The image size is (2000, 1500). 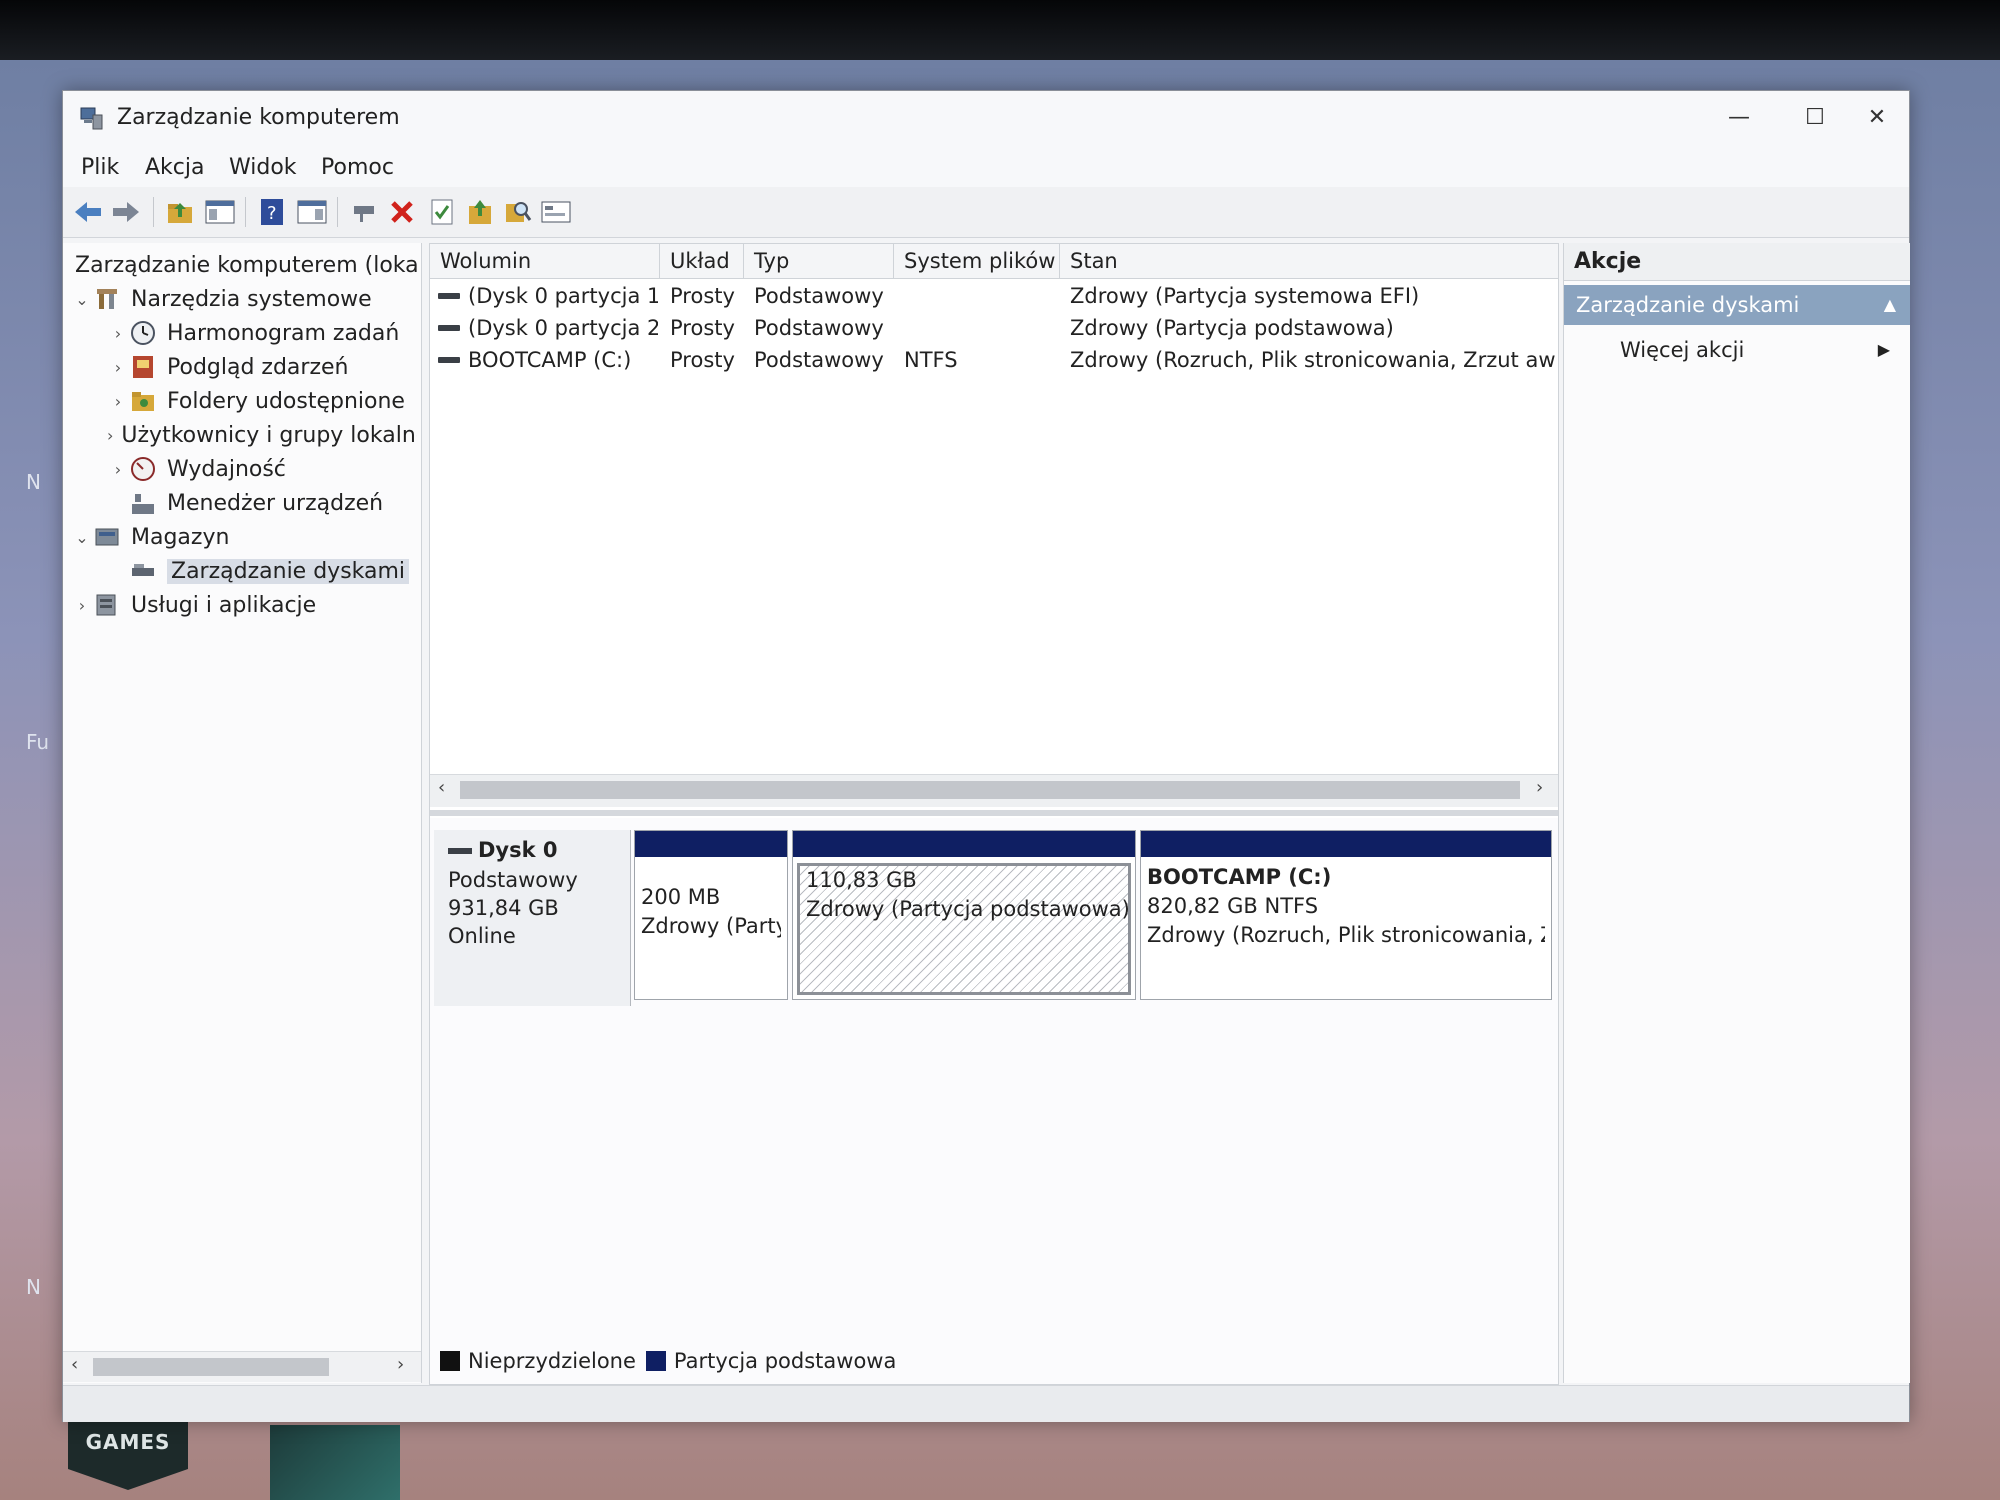 I want to click on tree-item-device-manager: Menedżer urządzeń, so click(x=262, y=503).